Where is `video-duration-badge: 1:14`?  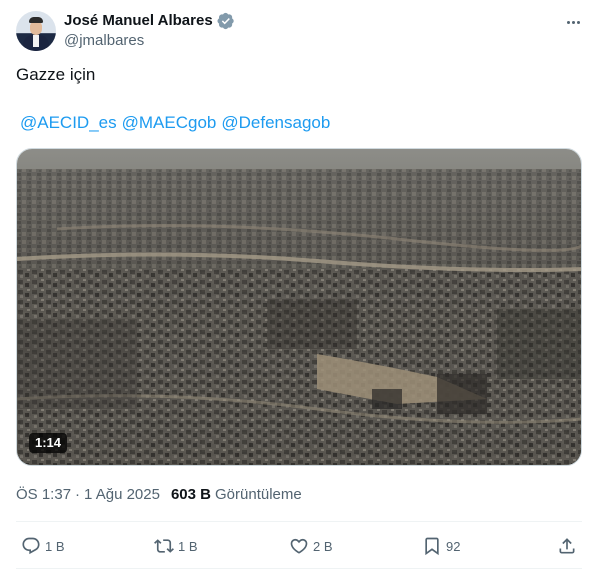 video-duration-badge: 1:14 is located at coordinates (48, 443).